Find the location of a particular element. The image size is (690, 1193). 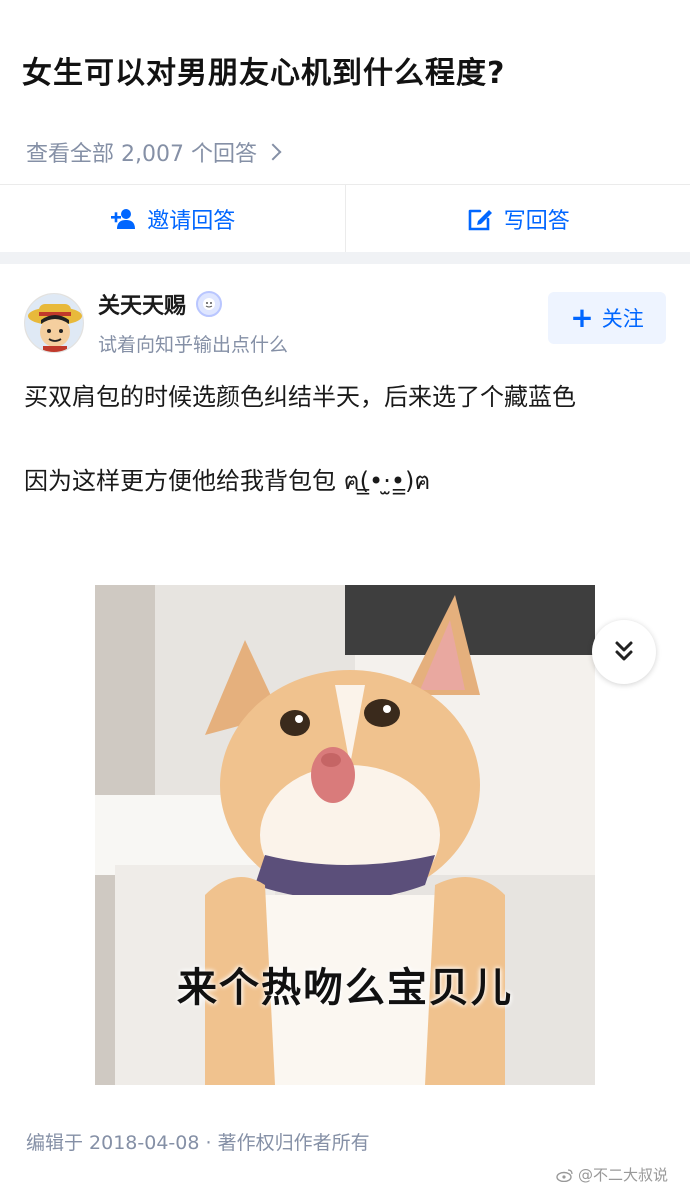

view-all-answers-link: 查看全部 2,007 个回答 is located at coordinates (154, 152).